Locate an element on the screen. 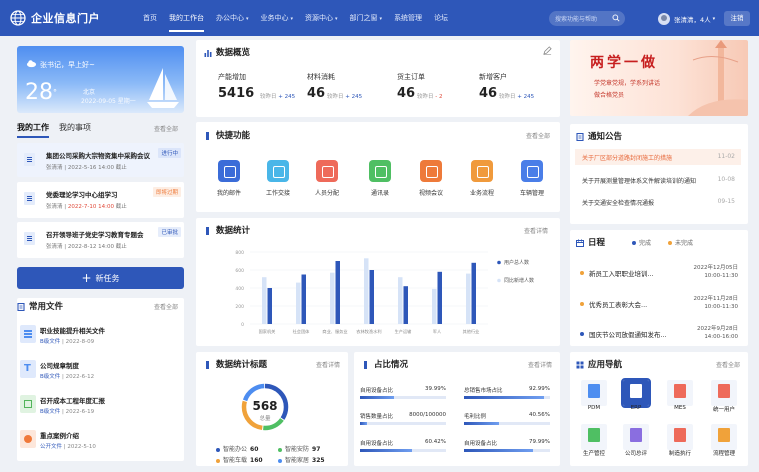 Image resolution: width=759 pixels, height=472 pixels. search-icon is located at coordinates (616, 18).